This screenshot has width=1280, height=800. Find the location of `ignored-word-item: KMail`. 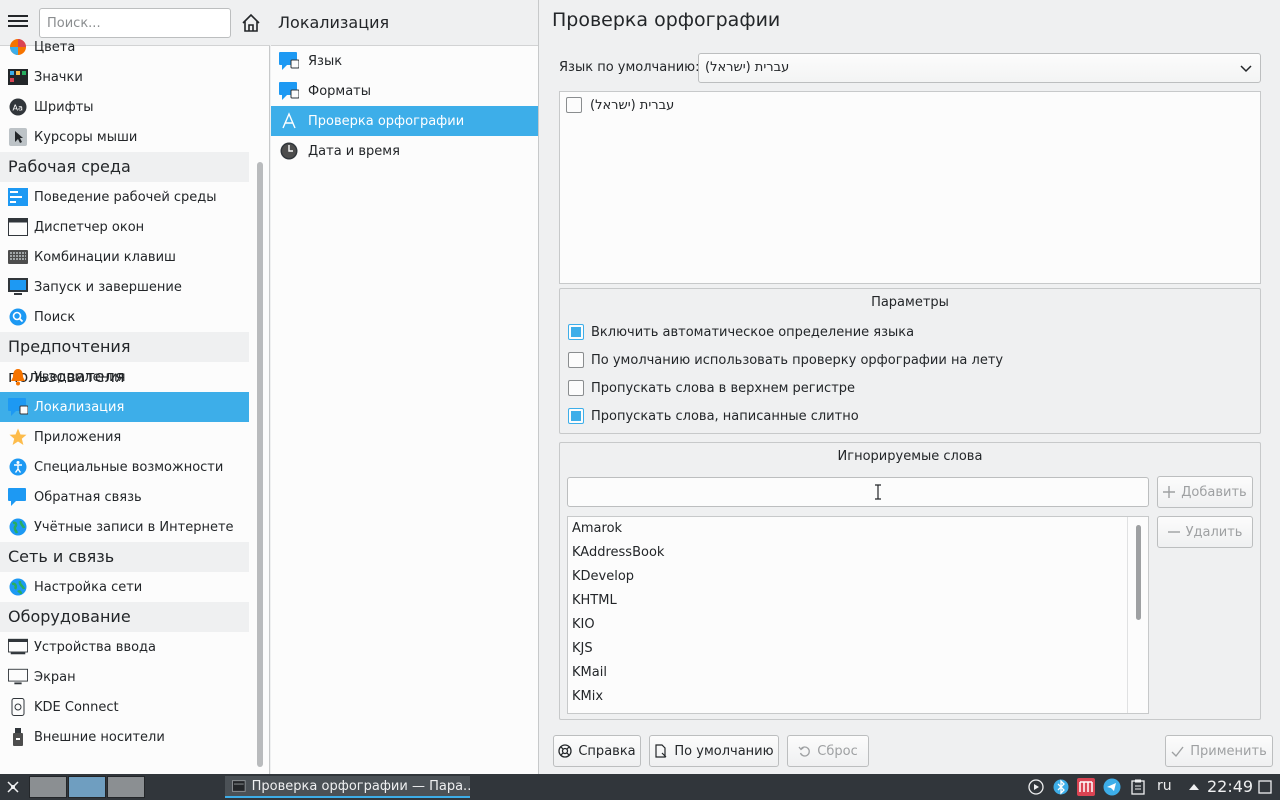

ignored-word-item: KMail is located at coordinates (858, 673).